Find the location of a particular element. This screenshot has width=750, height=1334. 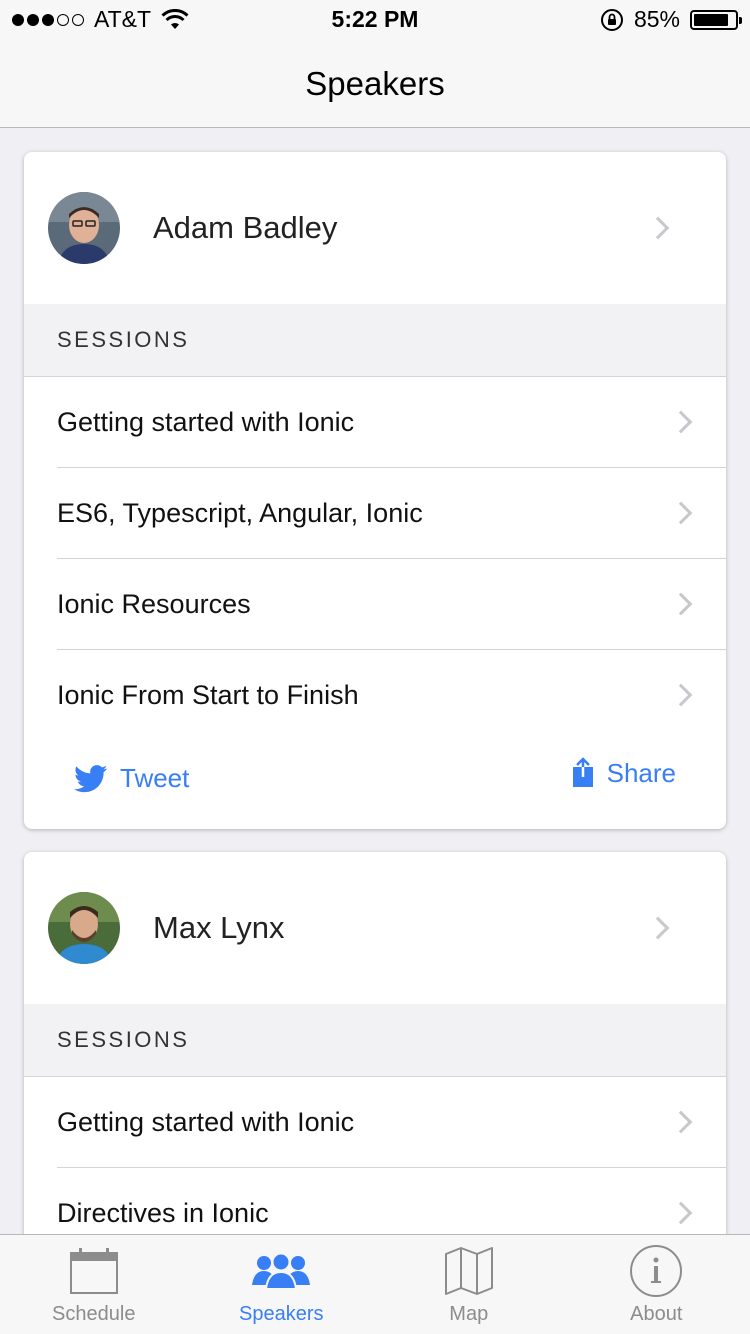

tab-map: Map is located at coordinates (469, 1284).